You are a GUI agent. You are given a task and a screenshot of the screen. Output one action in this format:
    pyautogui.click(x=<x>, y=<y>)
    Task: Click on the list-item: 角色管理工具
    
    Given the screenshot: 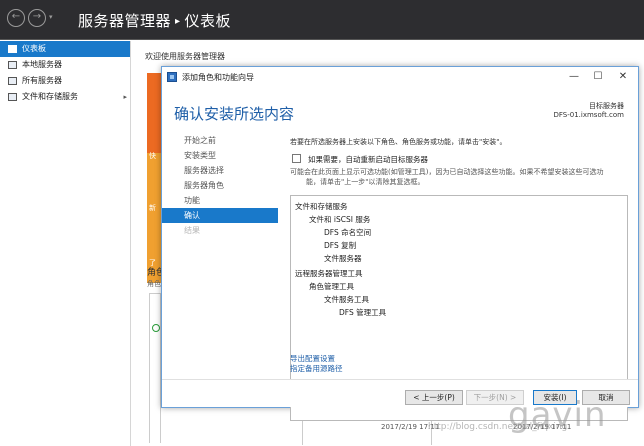 What is the action you would take?
    pyautogui.click(x=331, y=286)
    